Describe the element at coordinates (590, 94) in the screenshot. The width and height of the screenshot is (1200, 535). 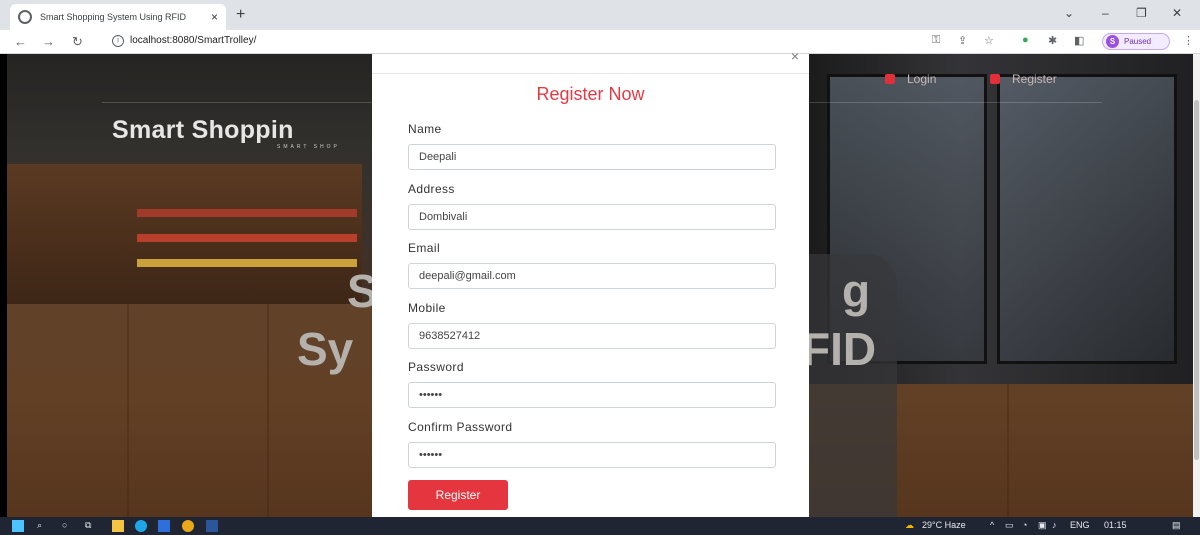
I see `modal-title: Register Now` at that location.